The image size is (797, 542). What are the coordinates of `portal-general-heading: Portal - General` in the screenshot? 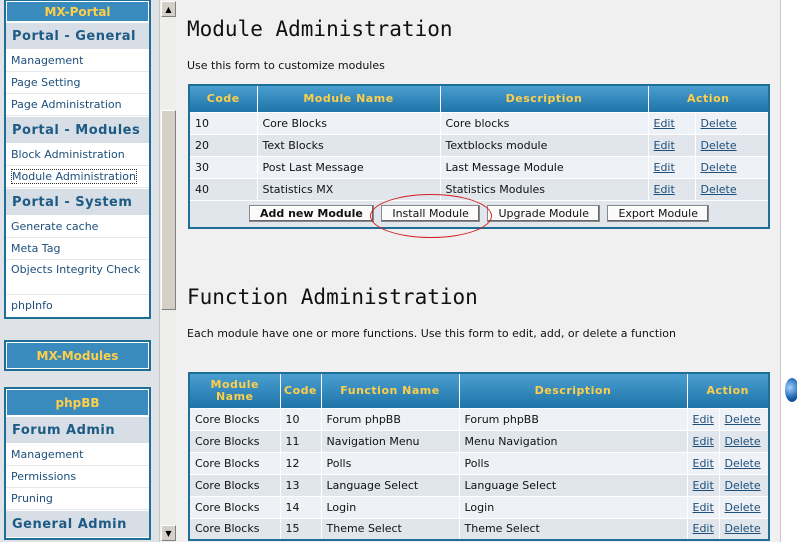 It's located at (77, 36).